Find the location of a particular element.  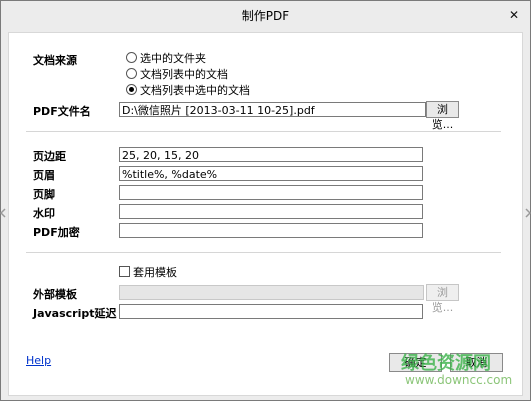

footer-input is located at coordinates (271, 192).